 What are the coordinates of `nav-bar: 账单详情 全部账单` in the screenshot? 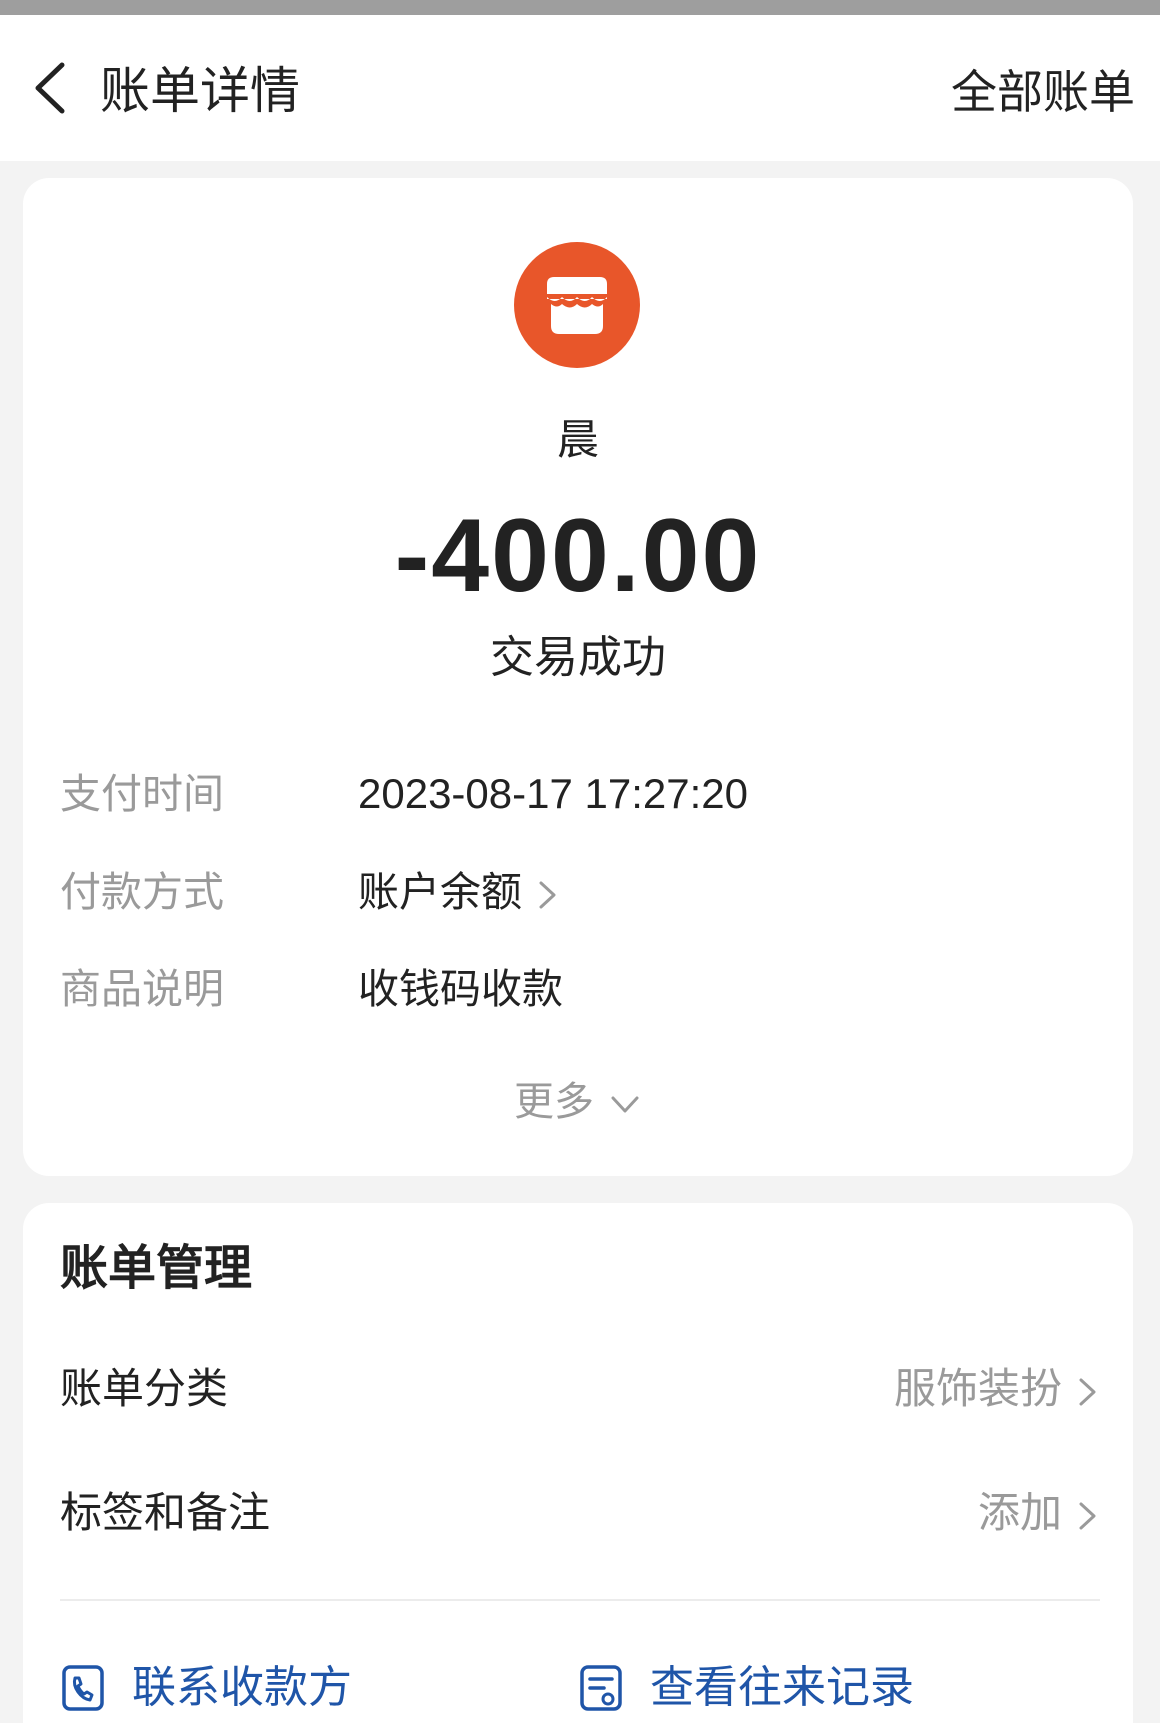 It's located at (580, 88).